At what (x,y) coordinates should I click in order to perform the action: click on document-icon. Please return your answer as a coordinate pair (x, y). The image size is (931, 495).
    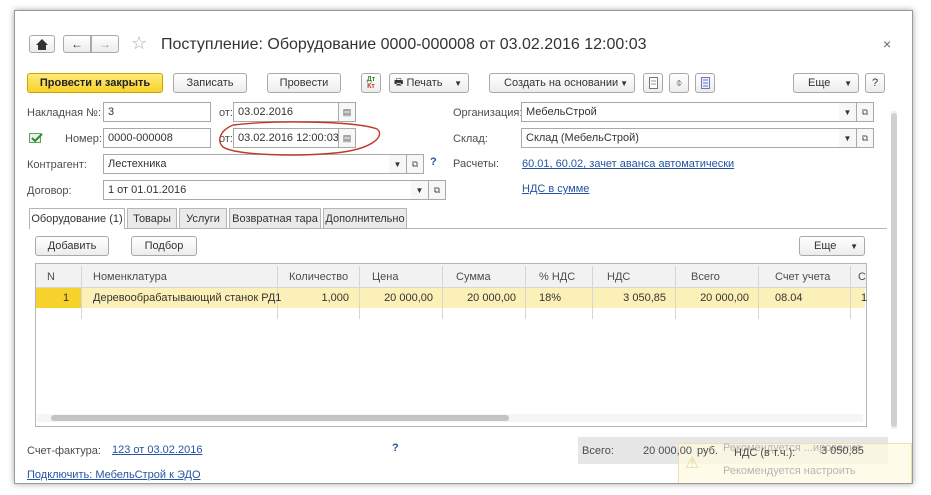
    Looking at the image, I should click on (653, 83).